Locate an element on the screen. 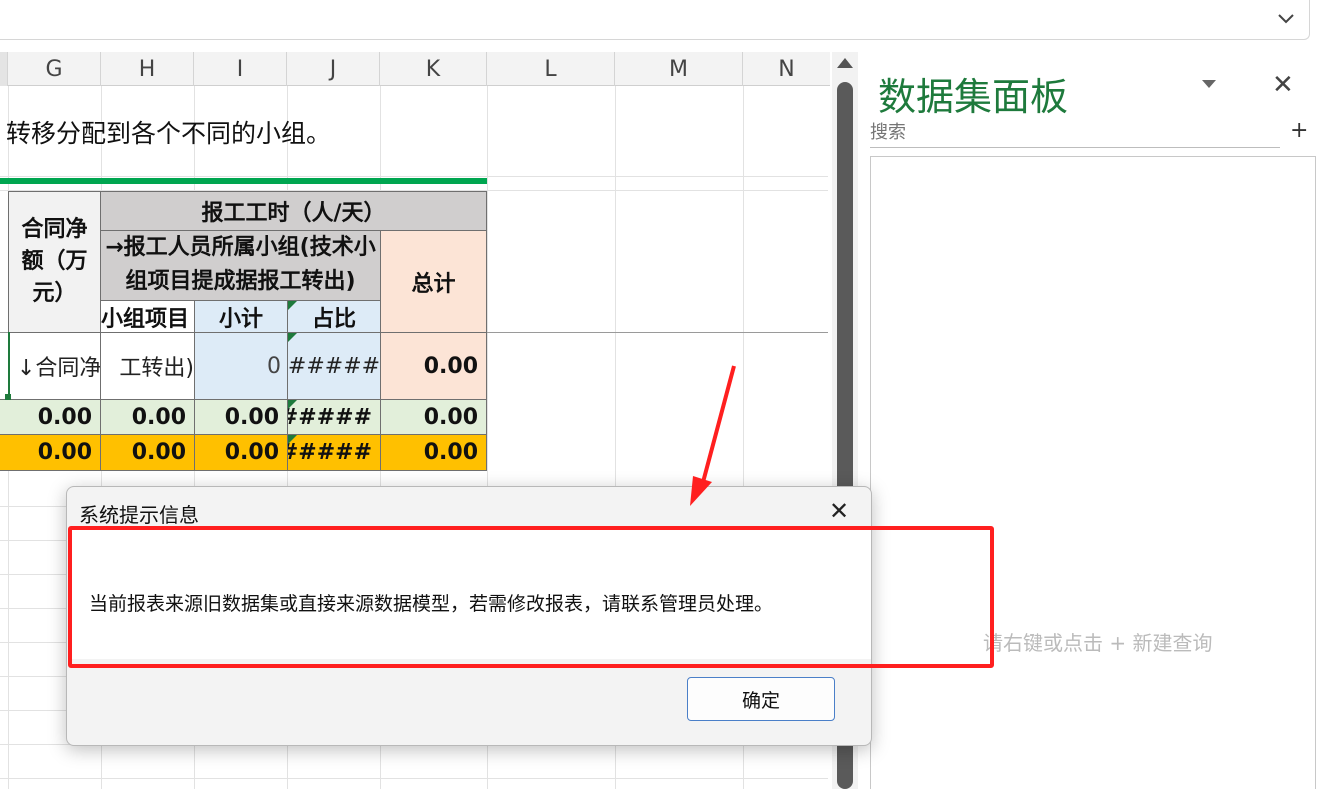 Image resolution: width=1322 pixels, height=789 pixels. annotation-highlight-box is located at coordinates (531, 597).